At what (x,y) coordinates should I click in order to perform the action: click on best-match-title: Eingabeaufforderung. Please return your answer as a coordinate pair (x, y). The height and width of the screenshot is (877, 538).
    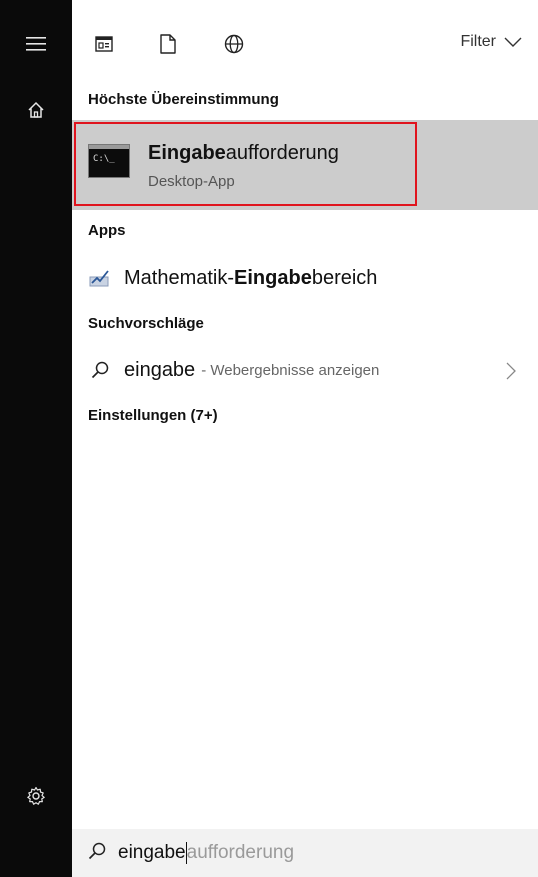
    Looking at the image, I should click on (243, 153).